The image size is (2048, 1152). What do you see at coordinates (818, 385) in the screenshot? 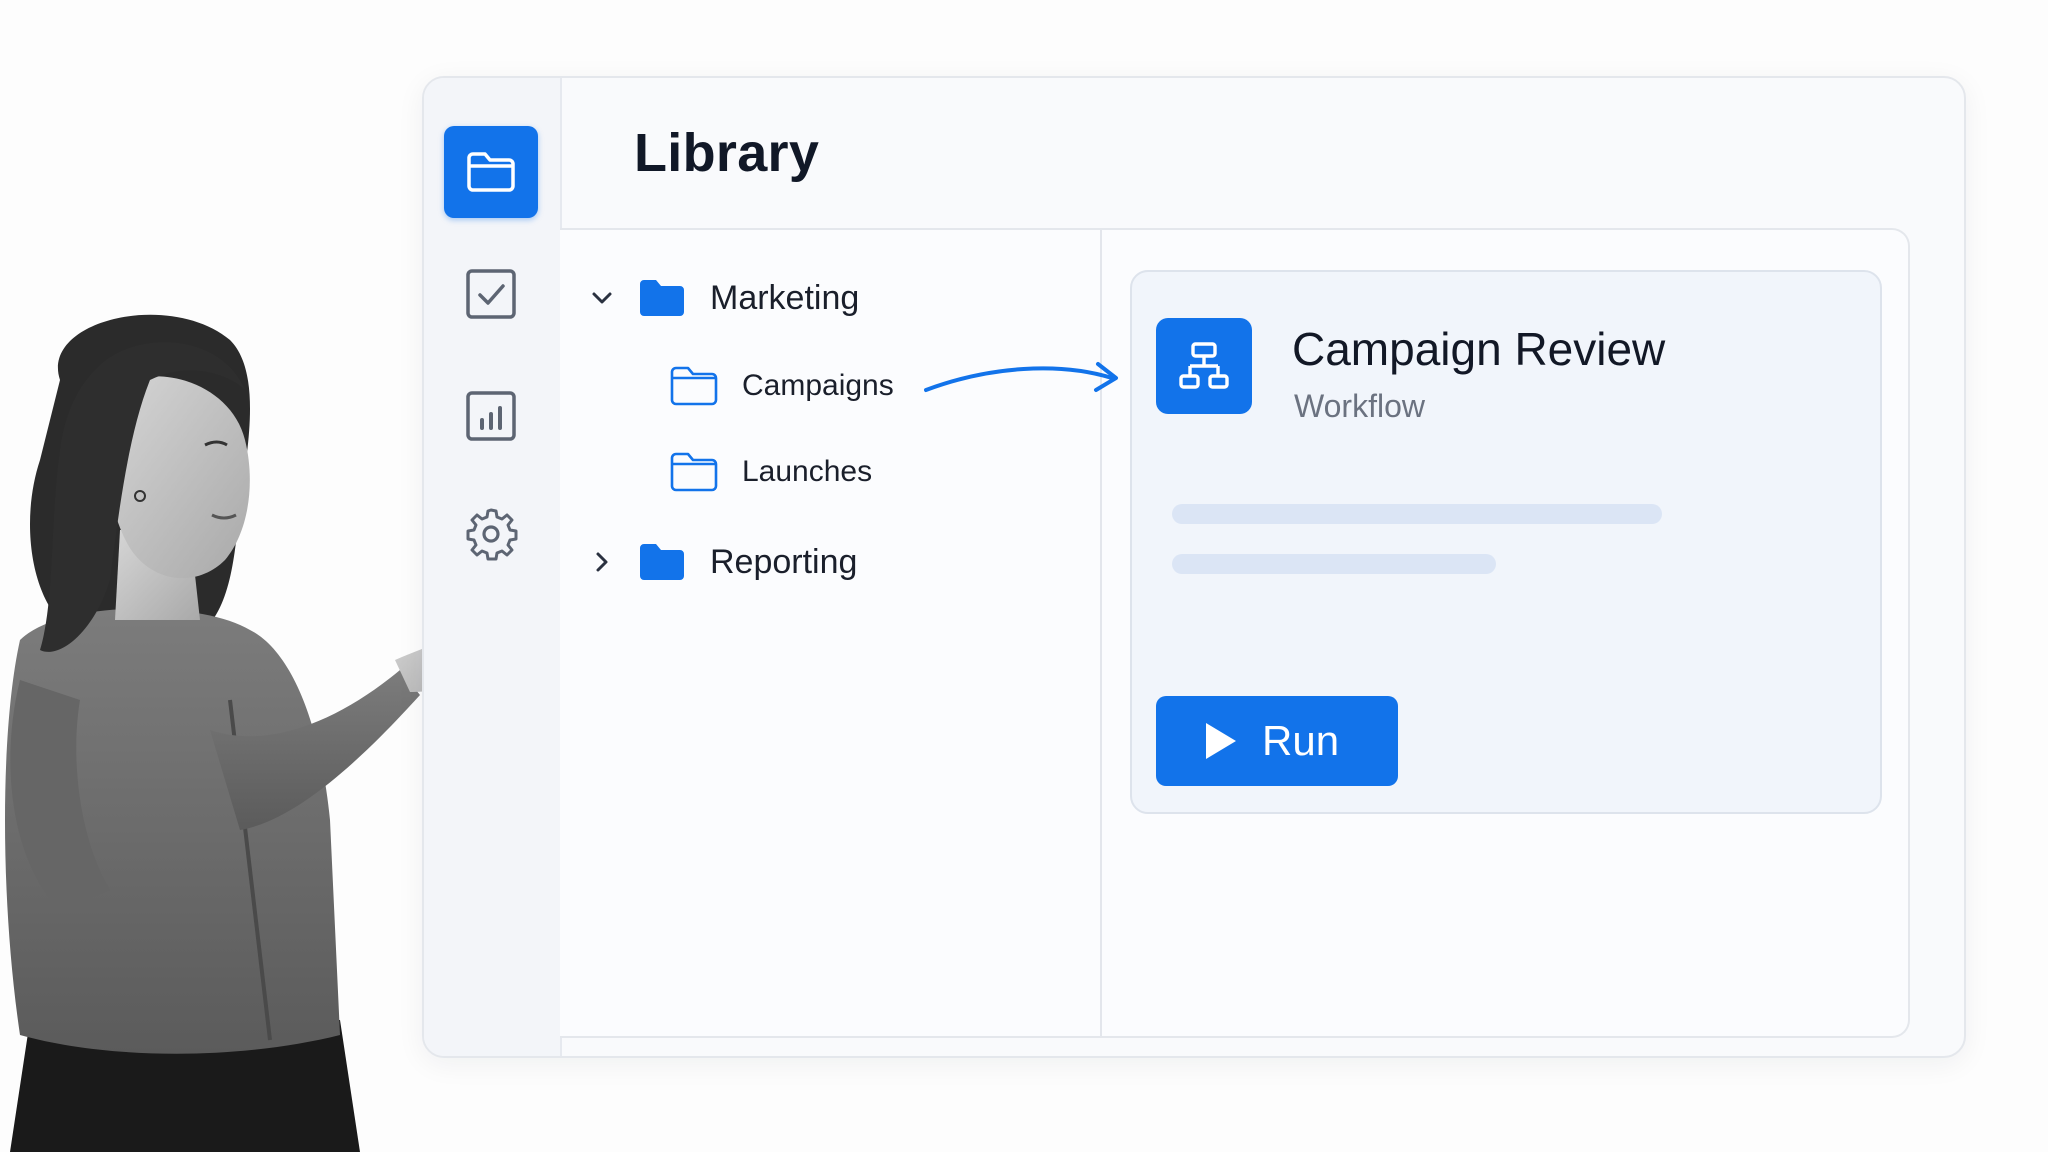
I see `tree-item-label: Campaigns` at bounding box center [818, 385].